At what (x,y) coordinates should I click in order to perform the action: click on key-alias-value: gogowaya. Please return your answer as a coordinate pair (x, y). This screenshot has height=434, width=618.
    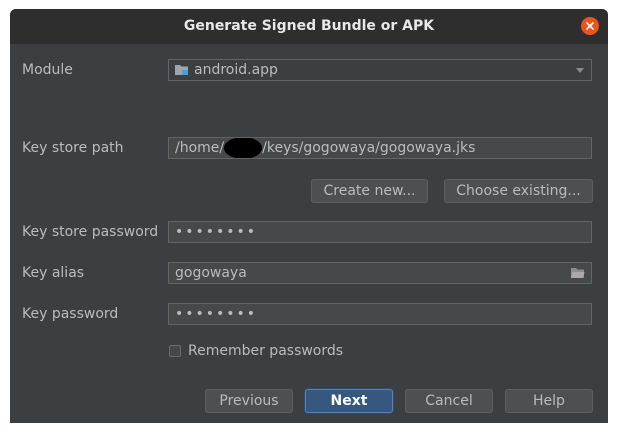
    Looking at the image, I should click on (211, 273).